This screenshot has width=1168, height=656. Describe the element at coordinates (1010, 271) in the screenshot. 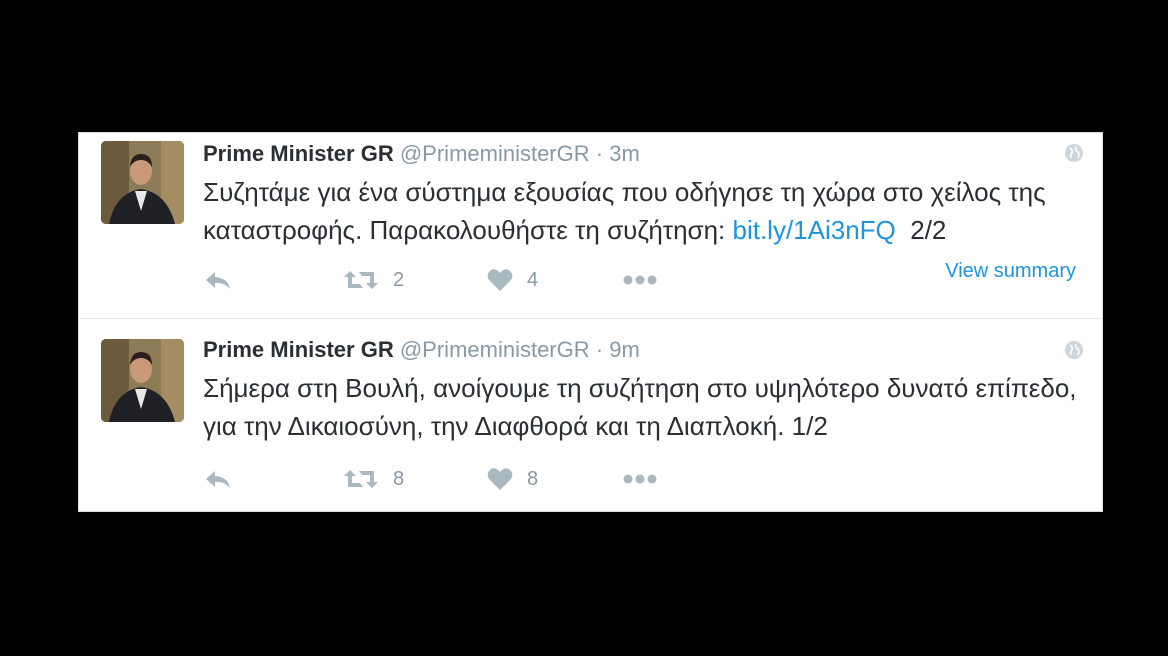

I see `view-summary-link: View summary` at that location.